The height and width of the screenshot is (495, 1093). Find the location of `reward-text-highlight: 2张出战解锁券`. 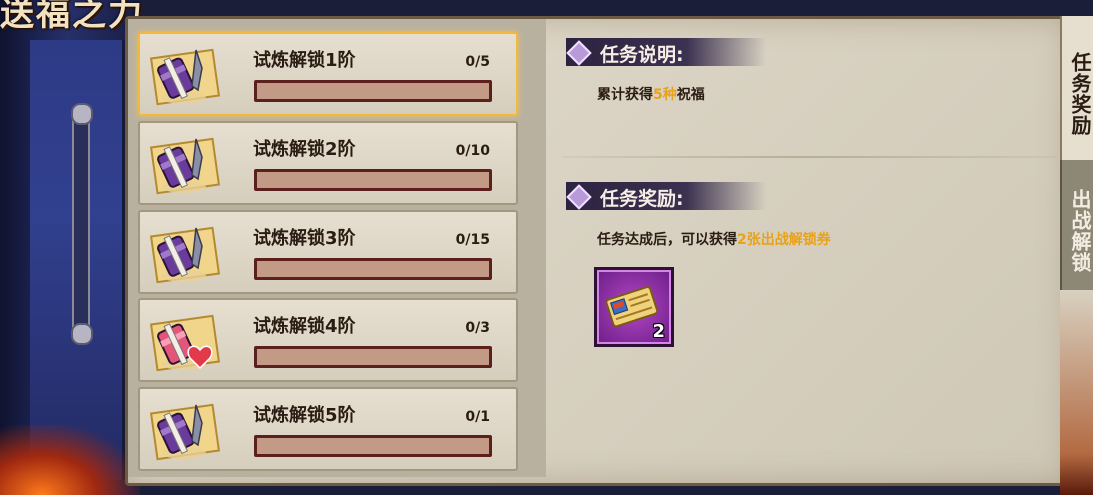

reward-text-highlight: 2张出战解锁券 is located at coordinates (784, 240).